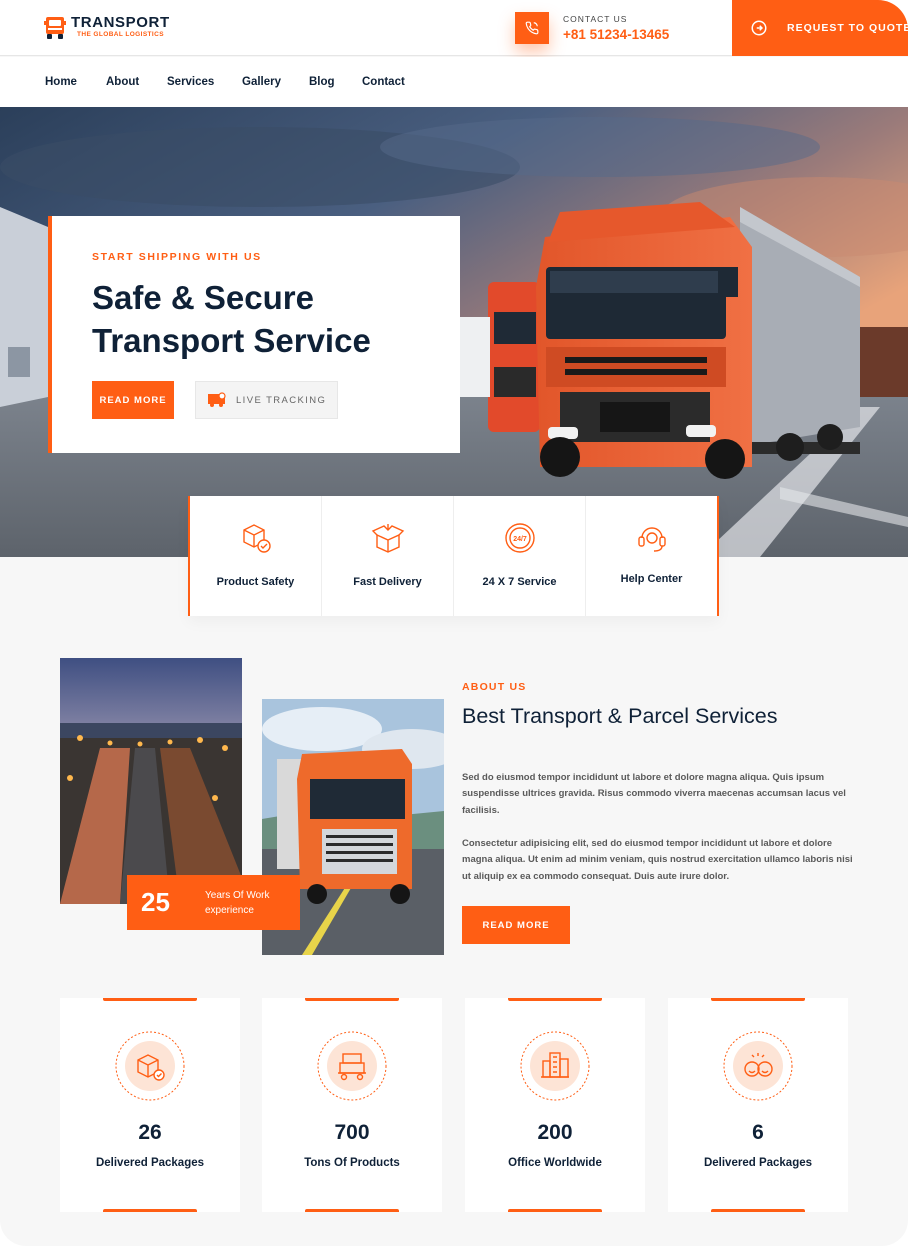 This screenshot has height=1246, width=908. Describe the element at coordinates (255, 582) in the screenshot. I see `feature-label: Product Safety` at that location.